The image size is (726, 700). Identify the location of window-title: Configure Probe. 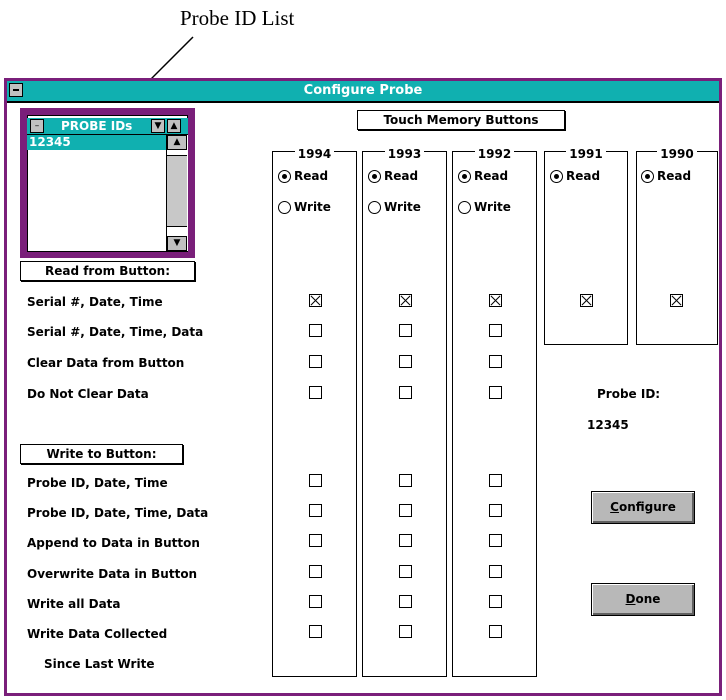
(363, 90).